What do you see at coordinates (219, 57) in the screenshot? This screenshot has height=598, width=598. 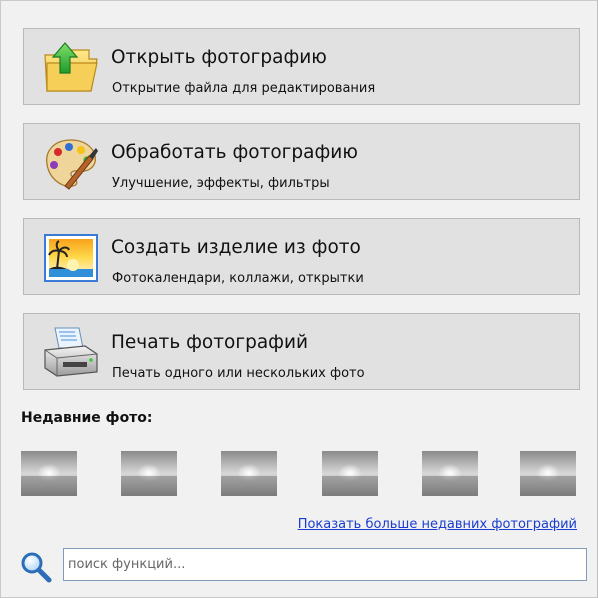 I see `open-photo-title: Открыть фотографию` at bounding box center [219, 57].